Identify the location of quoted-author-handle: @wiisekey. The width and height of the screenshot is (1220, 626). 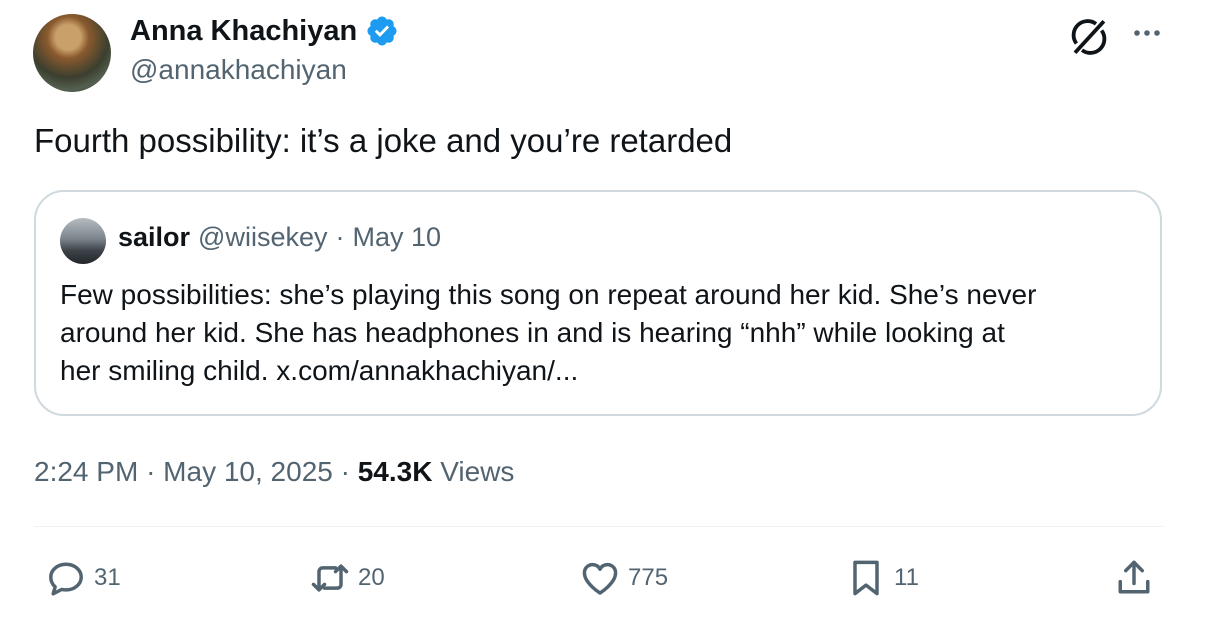
(262, 237).